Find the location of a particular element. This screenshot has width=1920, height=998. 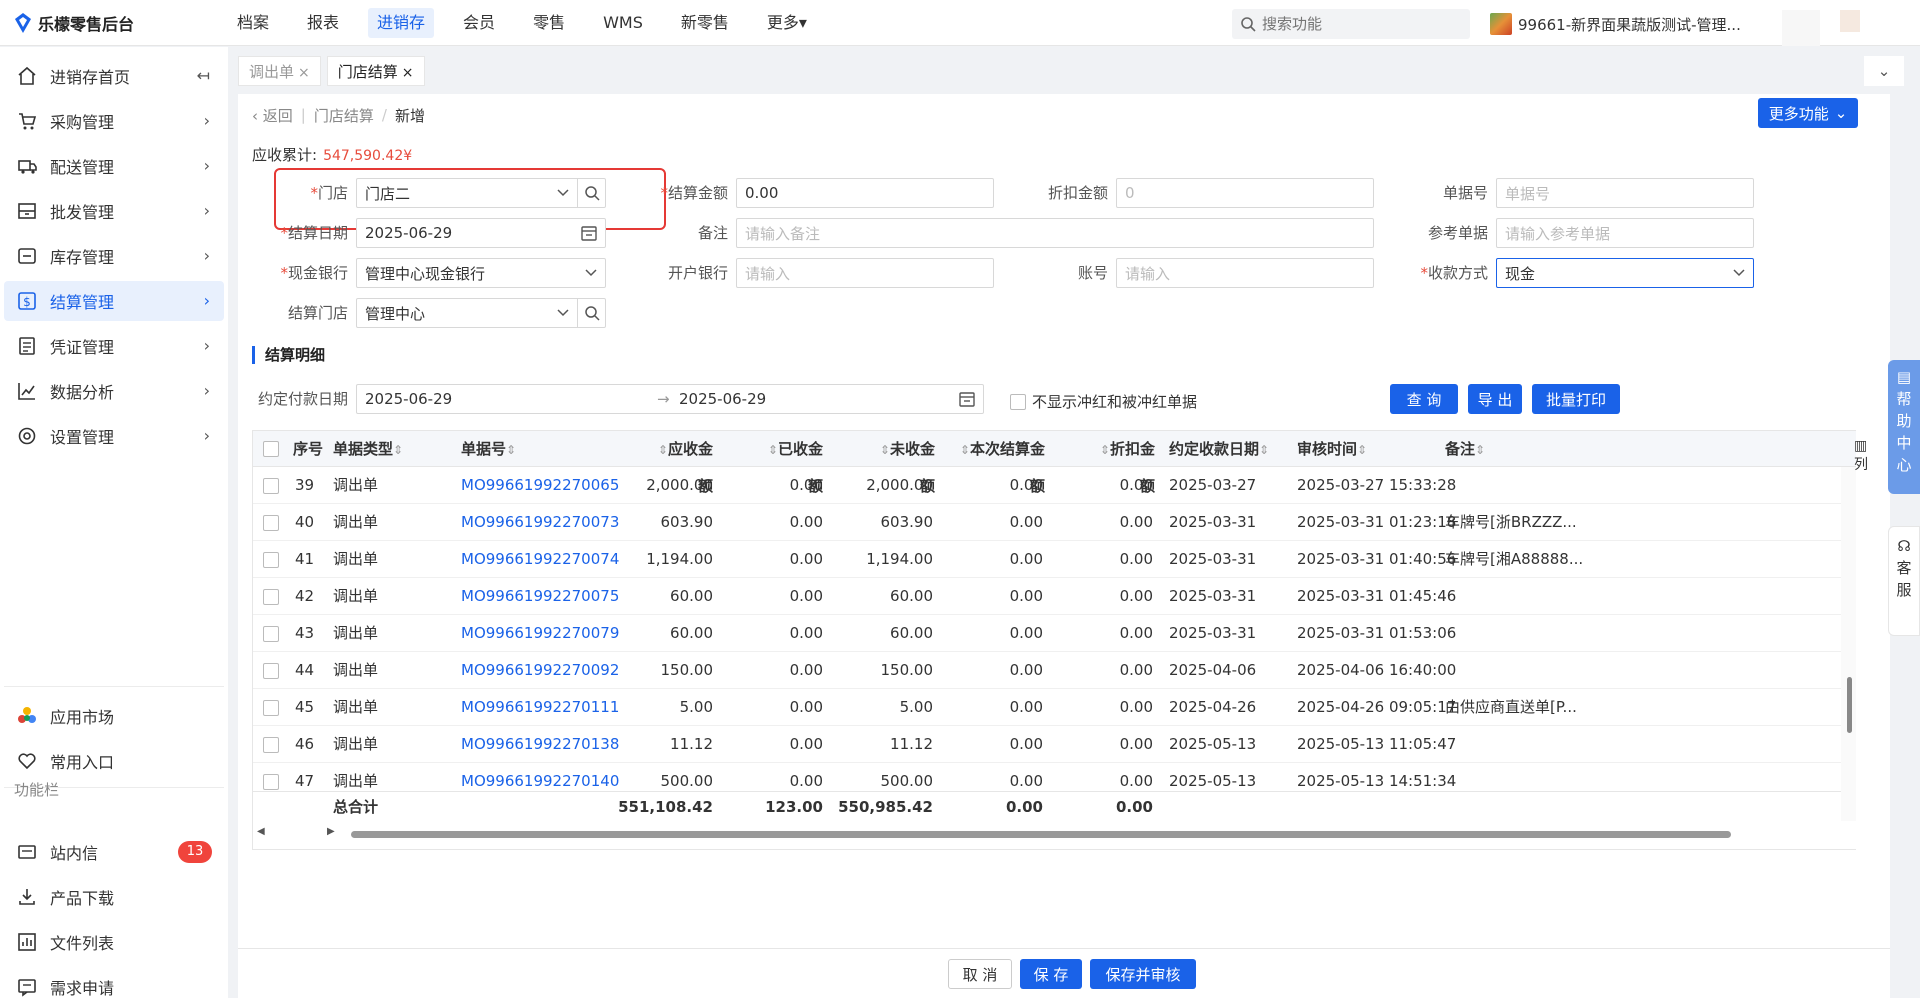

pay-method-select: 现金 is located at coordinates (1625, 273).